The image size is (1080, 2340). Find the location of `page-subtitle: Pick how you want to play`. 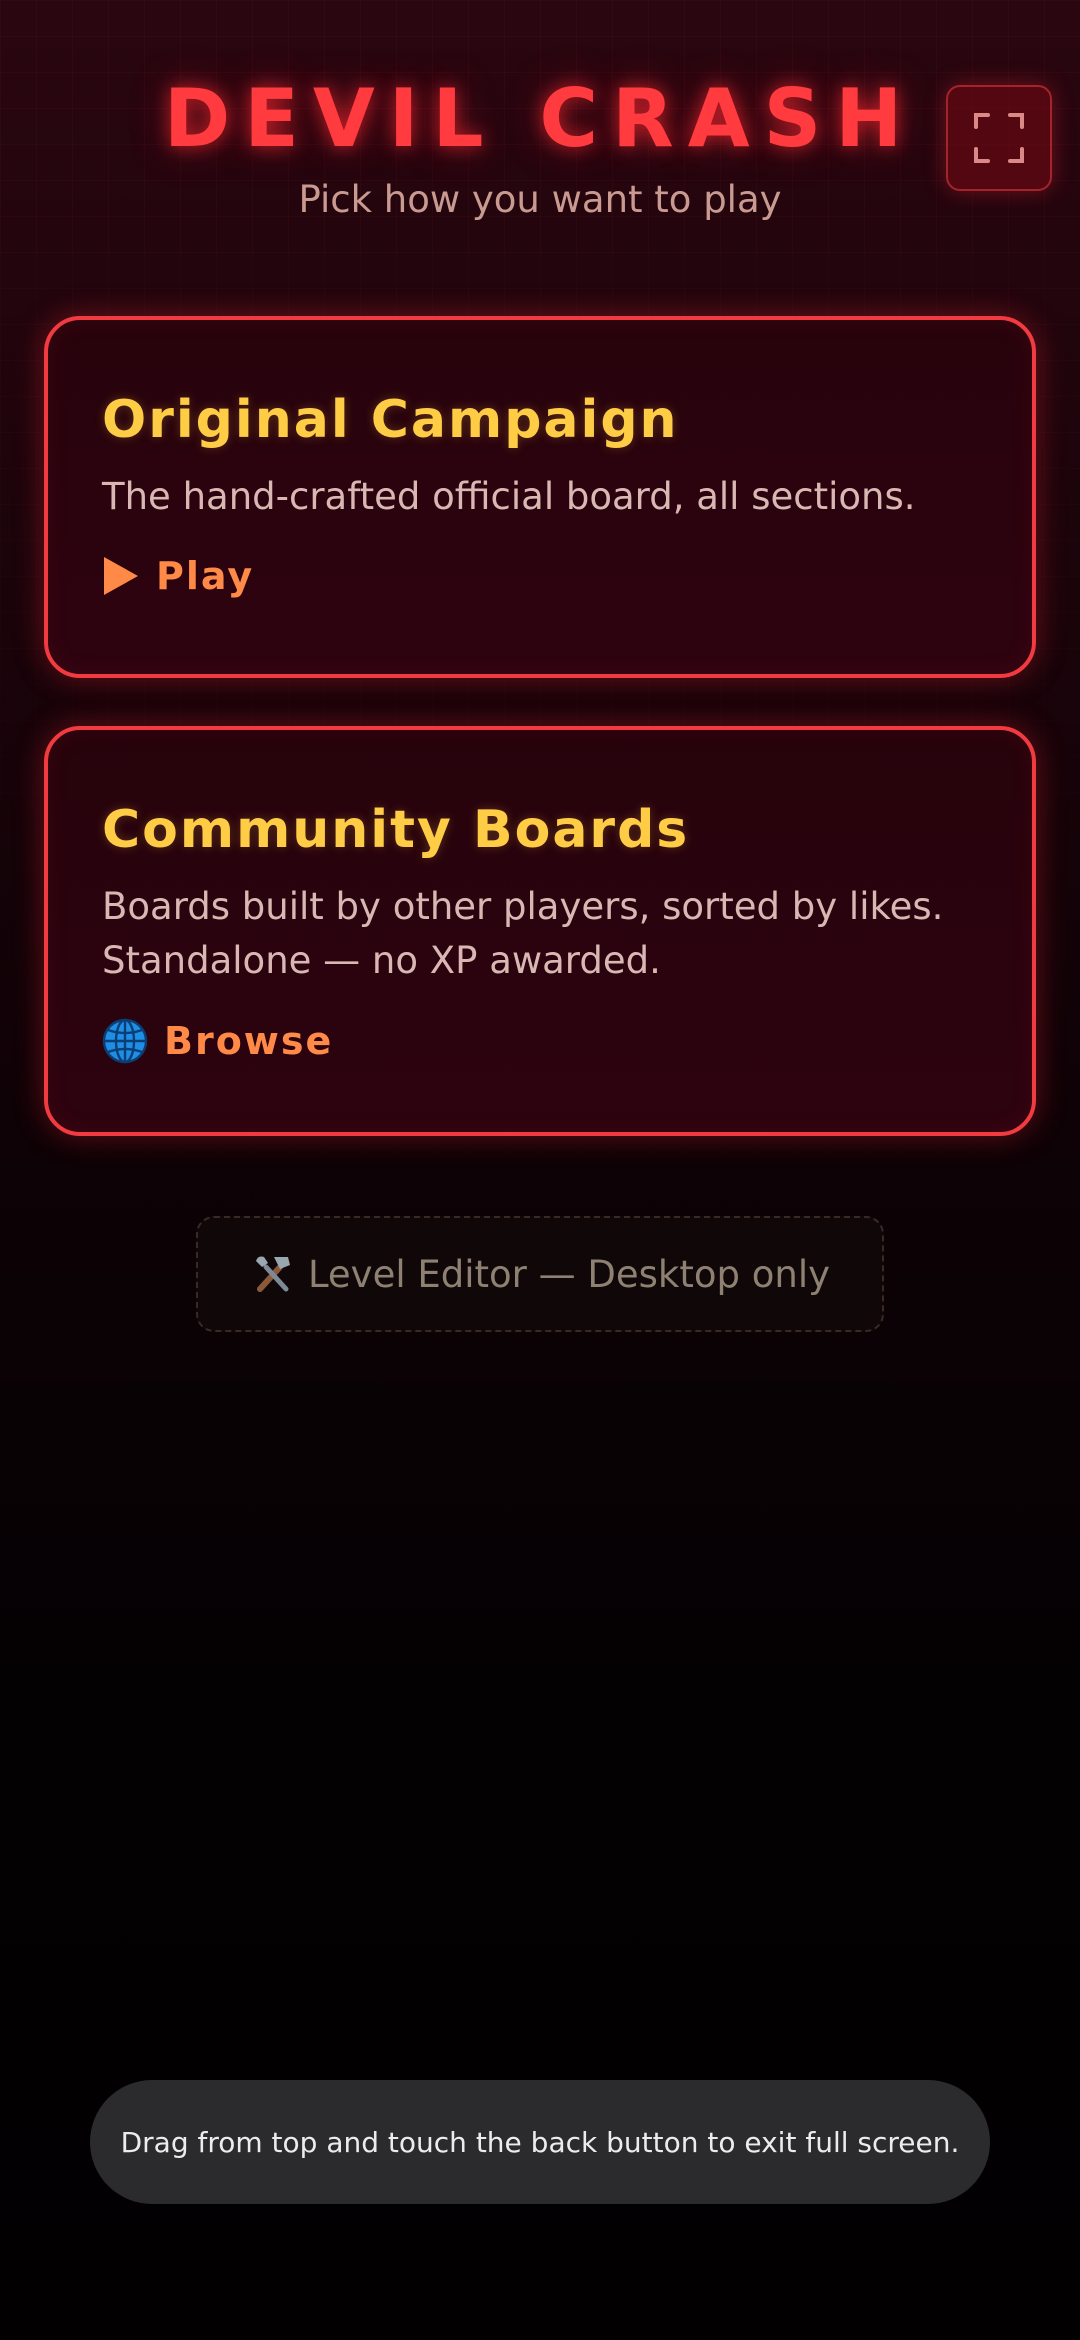

page-subtitle: Pick how you want to play is located at coordinates (540, 199).